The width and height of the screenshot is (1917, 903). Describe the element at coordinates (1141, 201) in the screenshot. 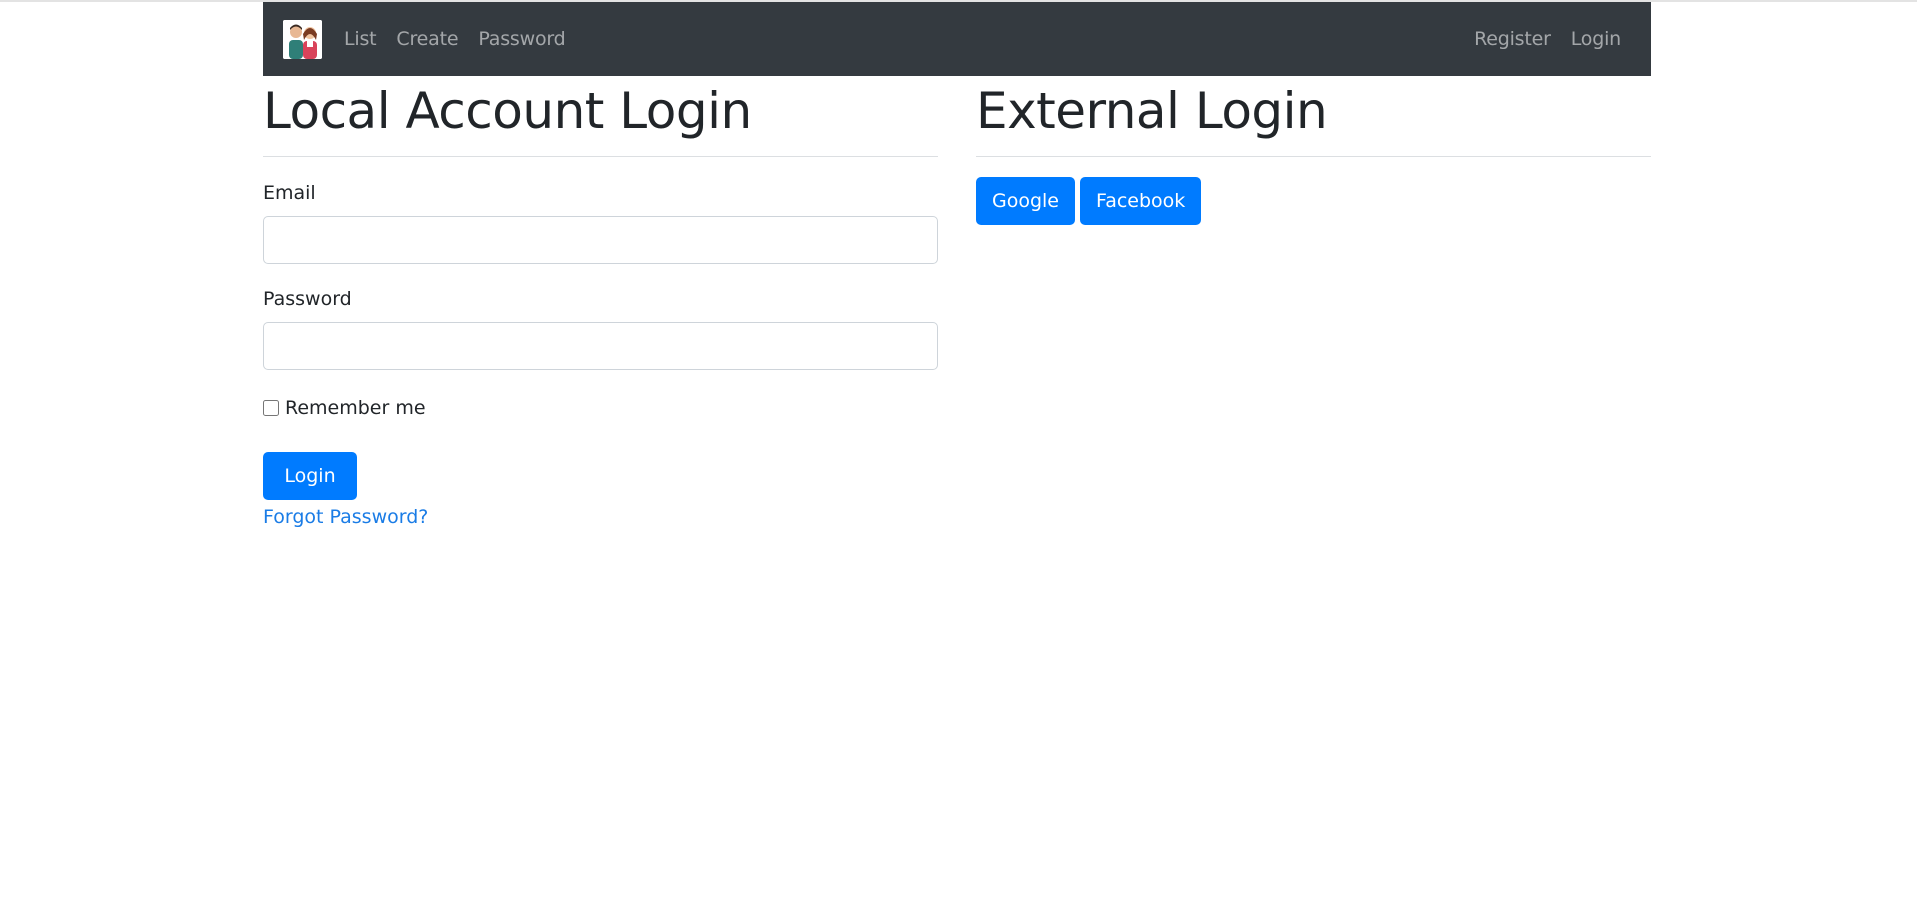

I see `facebook-login-button: Facebook` at that location.